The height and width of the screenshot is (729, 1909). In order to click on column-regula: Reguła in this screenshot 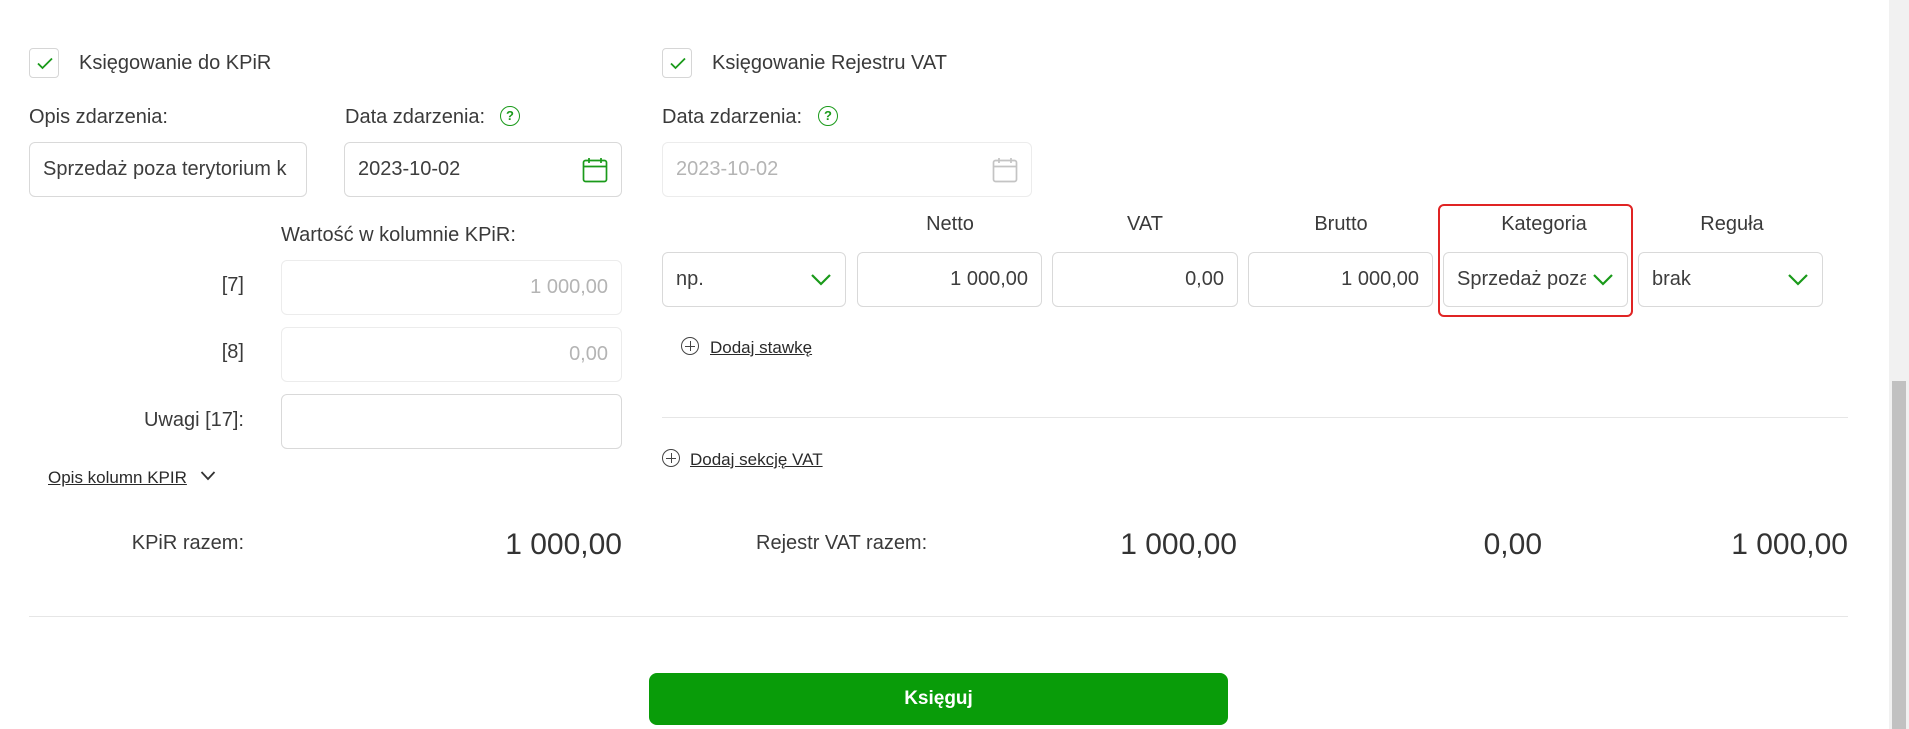, I will do `click(1732, 224)`.